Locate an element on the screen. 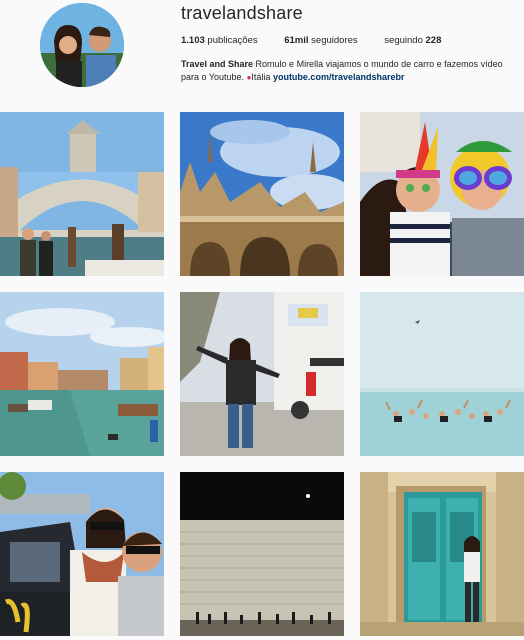 Image resolution: width=524 pixels, height=640 pixels. bio-location: Itália is located at coordinates (261, 77).